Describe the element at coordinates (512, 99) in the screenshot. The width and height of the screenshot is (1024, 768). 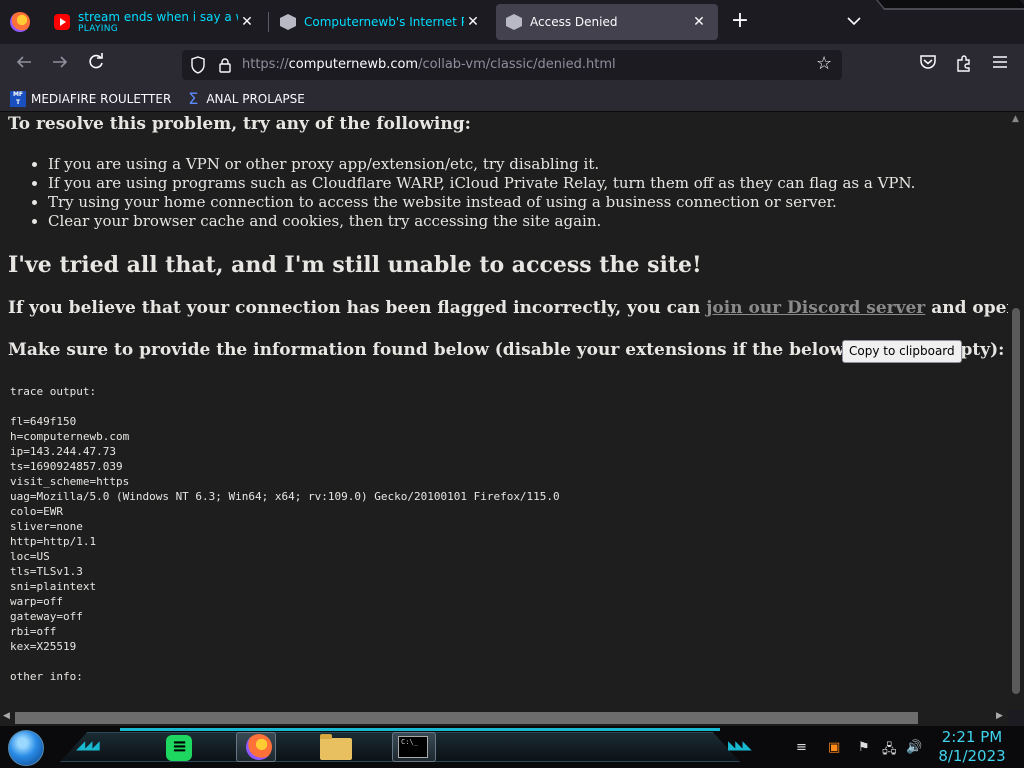
I see `bookmarks-toolbar: MF T MEDIAFIRE ROULETTER Σ ANAL PROLAPSE` at that location.